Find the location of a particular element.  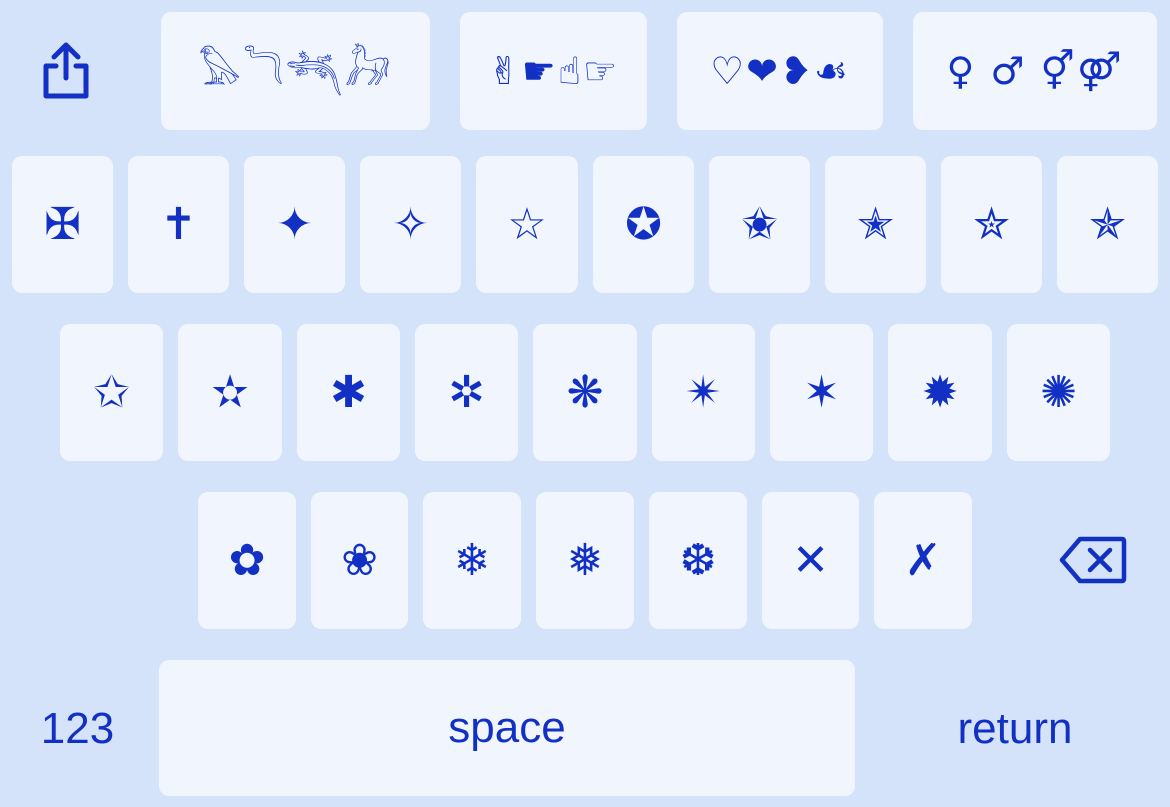

share-button is located at coordinates (66, 70).